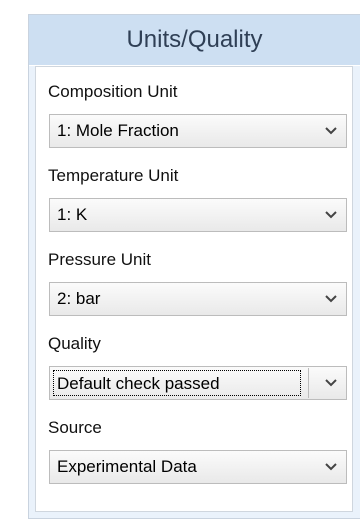 The image size is (360, 521). Describe the element at coordinates (127, 466) in the screenshot. I see `source-value: Experimental Data` at that location.